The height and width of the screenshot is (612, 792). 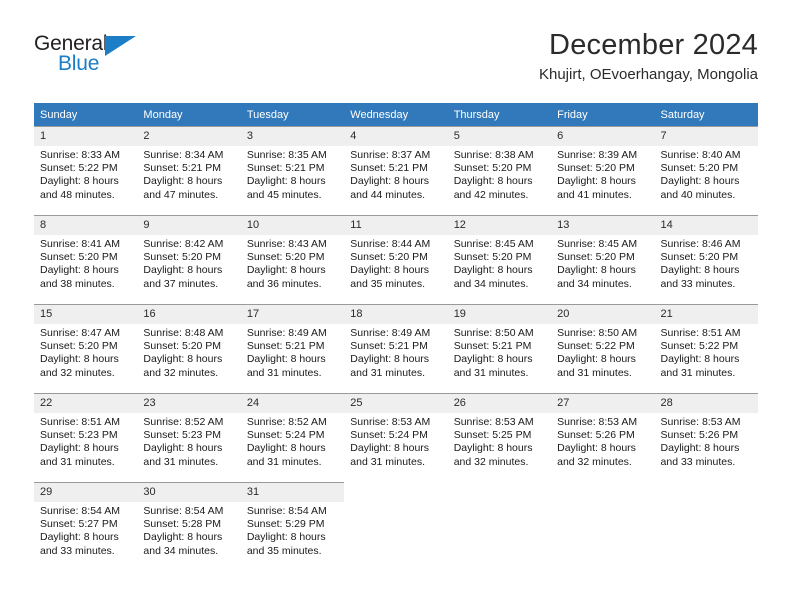 What do you see at coordinates (706, 136) in the screenshot?
I see `day-number: 7` at bounding box center [706, 136].